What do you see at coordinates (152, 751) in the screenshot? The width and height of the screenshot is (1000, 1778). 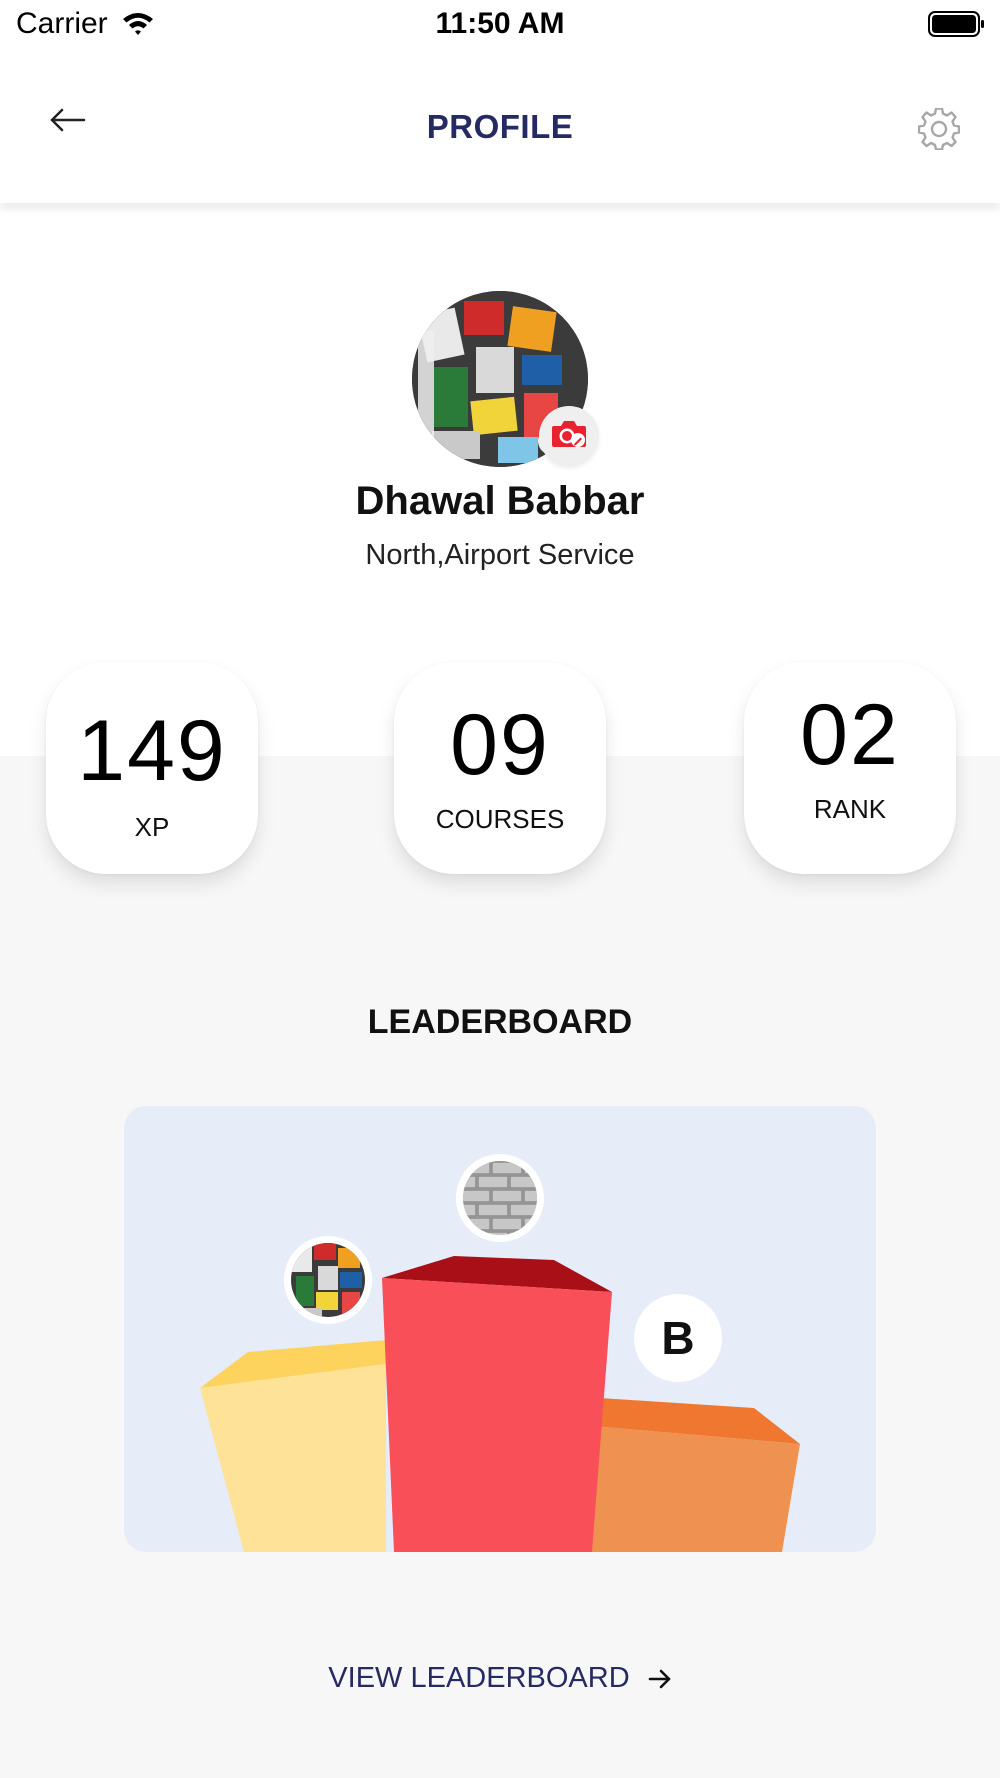 I see `stat-value-xp: 149` at bounding box center [152, 751].